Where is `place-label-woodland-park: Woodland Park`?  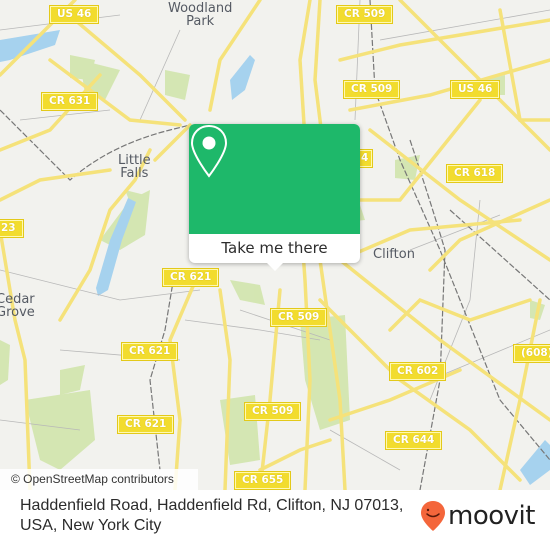
place-label-woodland-park: Woodland Park is located at coordinates (200, 15).